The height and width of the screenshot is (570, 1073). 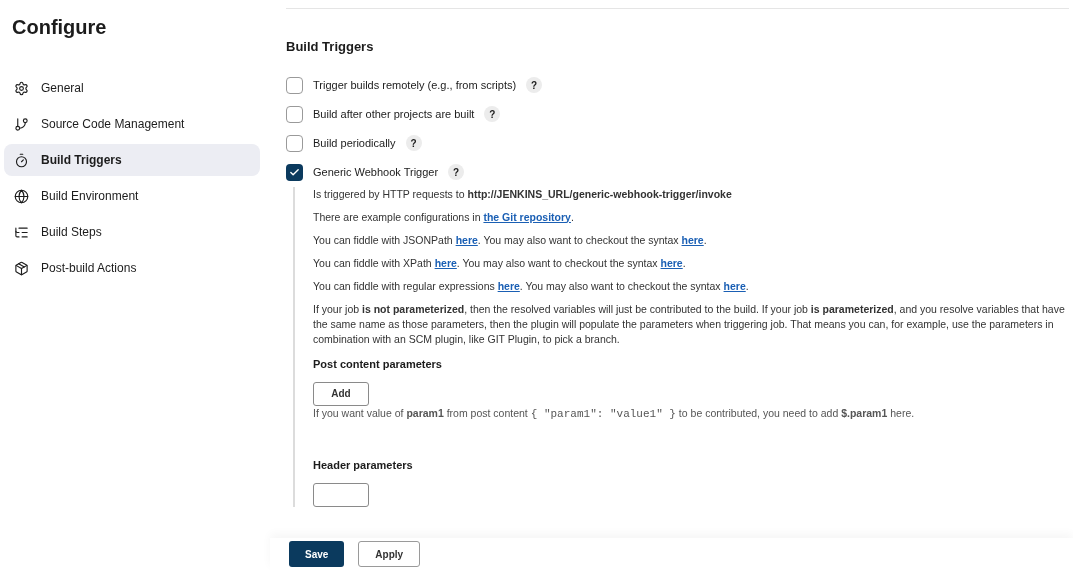 I want to click on save-button: Save, so click(x=317, y=554).